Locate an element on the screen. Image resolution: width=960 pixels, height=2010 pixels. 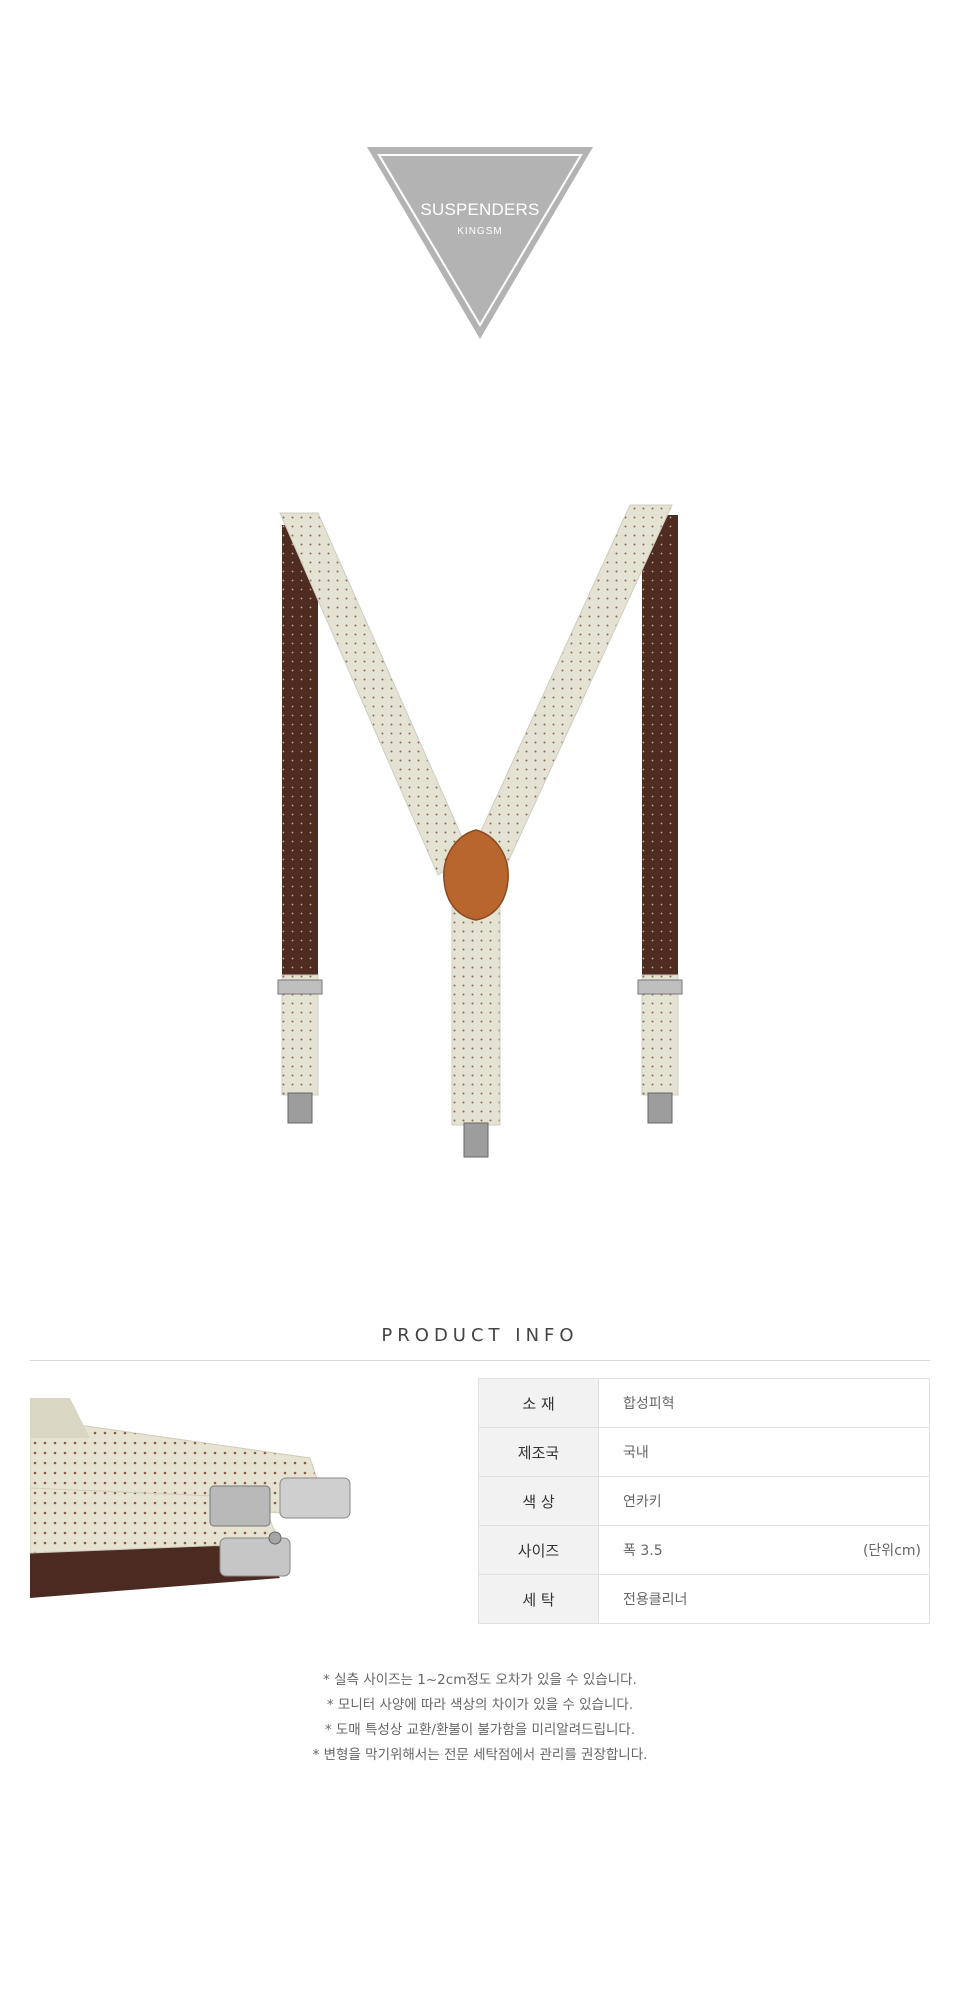
spec-value-text: 합성피혁 is located at coordinates (649, 1404).